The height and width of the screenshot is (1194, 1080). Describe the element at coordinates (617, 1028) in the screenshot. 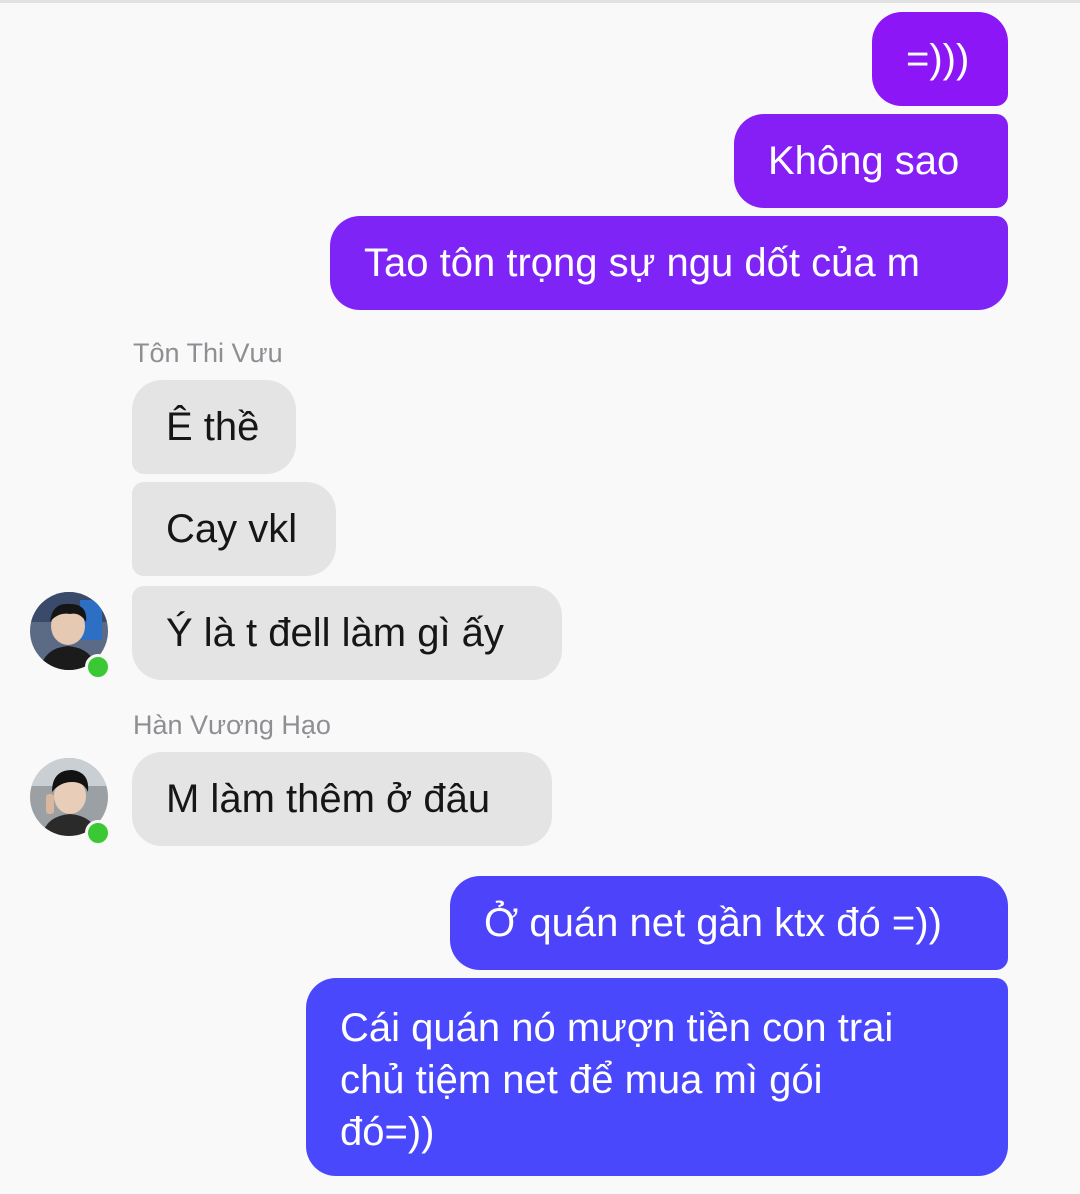

I see `message-text-line: Cái quán nó mượn tiền con trai` at that location.